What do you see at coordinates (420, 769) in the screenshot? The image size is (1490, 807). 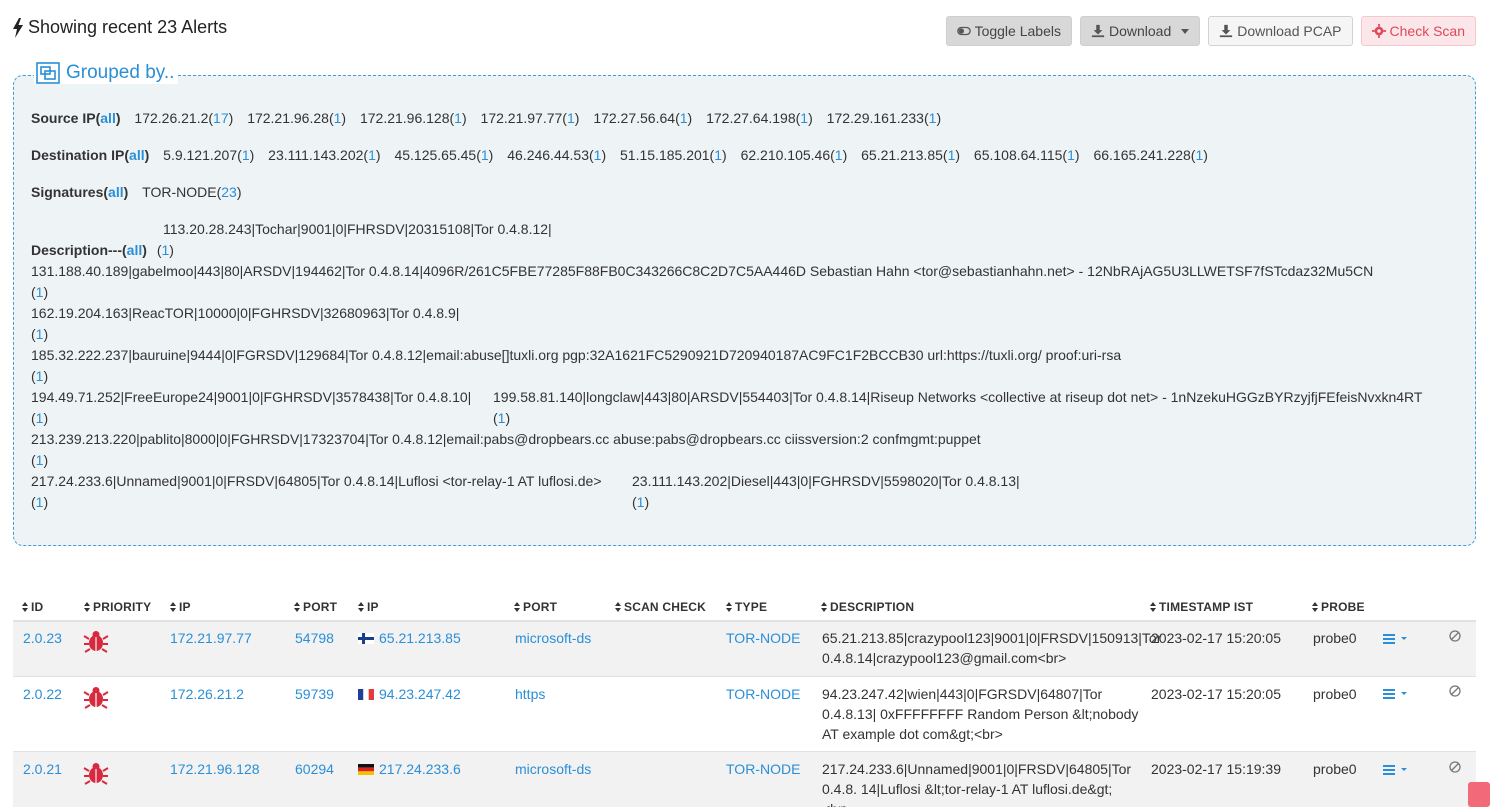 I see `destination-ip-link: 217.24.233.6` at bounding box center [420, 769].